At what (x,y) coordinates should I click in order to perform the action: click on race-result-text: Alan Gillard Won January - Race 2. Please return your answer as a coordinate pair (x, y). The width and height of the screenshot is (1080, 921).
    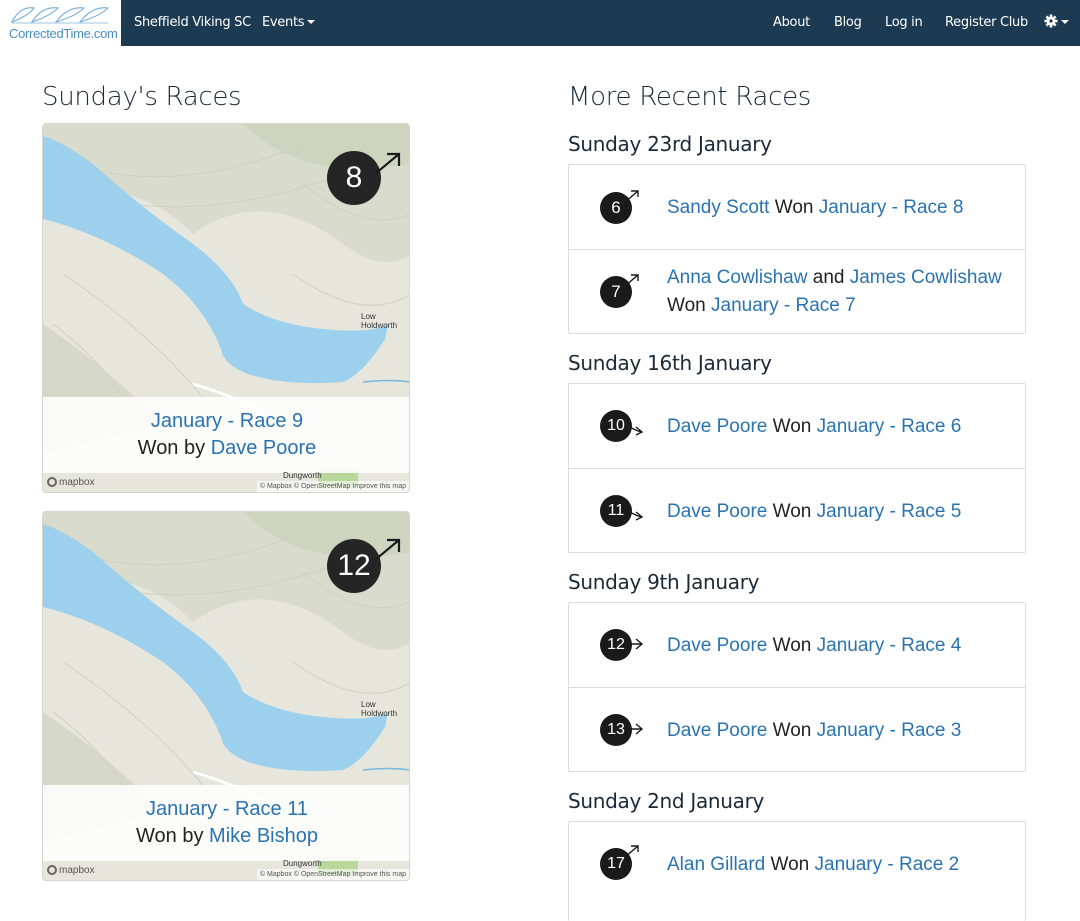
    Looking at the image, I should click on (841, 865).